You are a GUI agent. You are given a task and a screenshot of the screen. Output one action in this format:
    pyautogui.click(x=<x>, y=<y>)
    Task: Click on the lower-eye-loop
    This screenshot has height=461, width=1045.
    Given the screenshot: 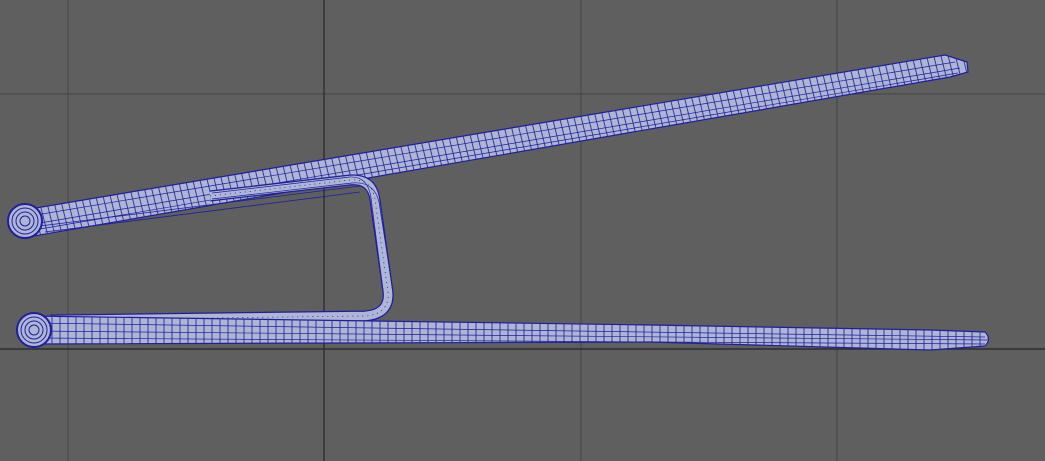 What is the action you would take?
    pyautogui.click(x=34, y=330)
    